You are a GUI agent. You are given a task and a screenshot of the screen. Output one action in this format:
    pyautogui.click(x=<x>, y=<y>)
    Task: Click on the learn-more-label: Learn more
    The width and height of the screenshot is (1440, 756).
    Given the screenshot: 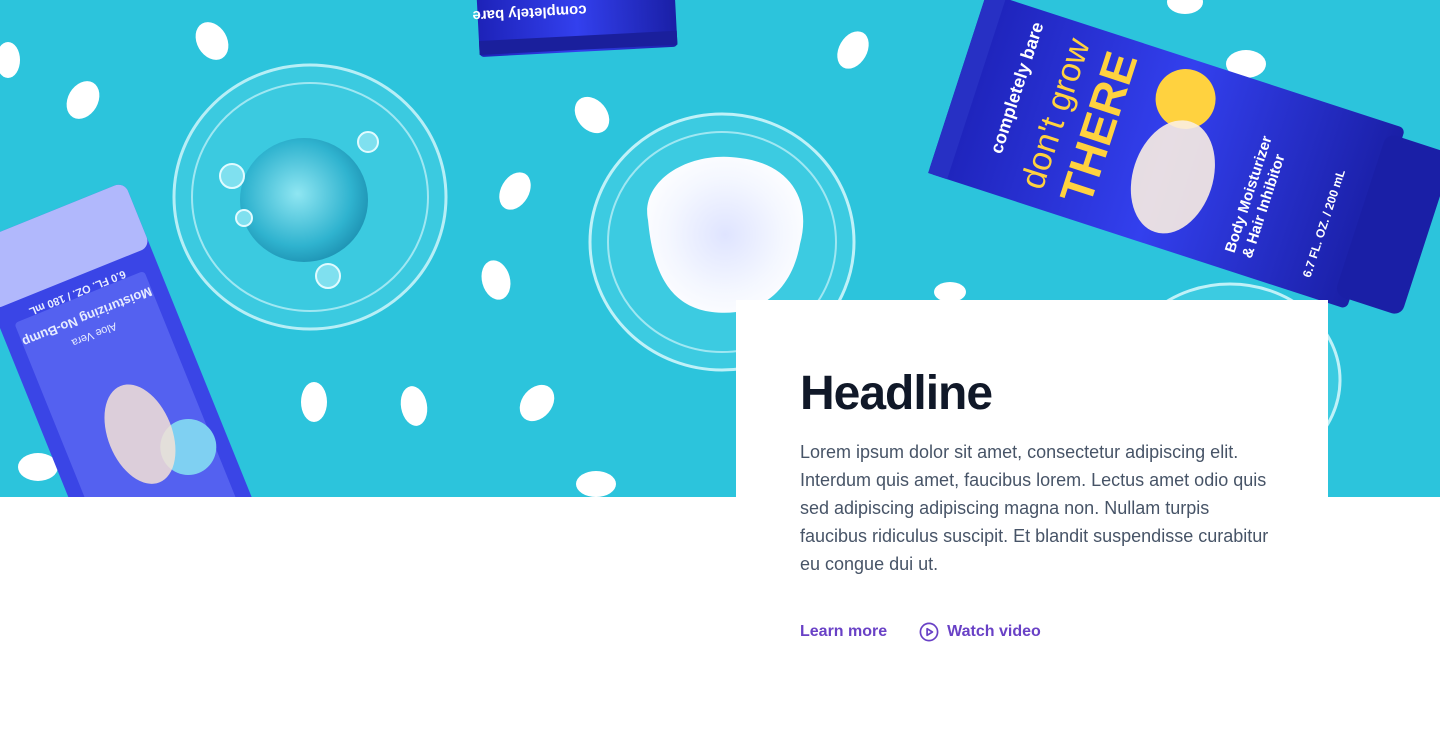 What is the action you would take?
    pyautogui.click(x=844, y=631)
    